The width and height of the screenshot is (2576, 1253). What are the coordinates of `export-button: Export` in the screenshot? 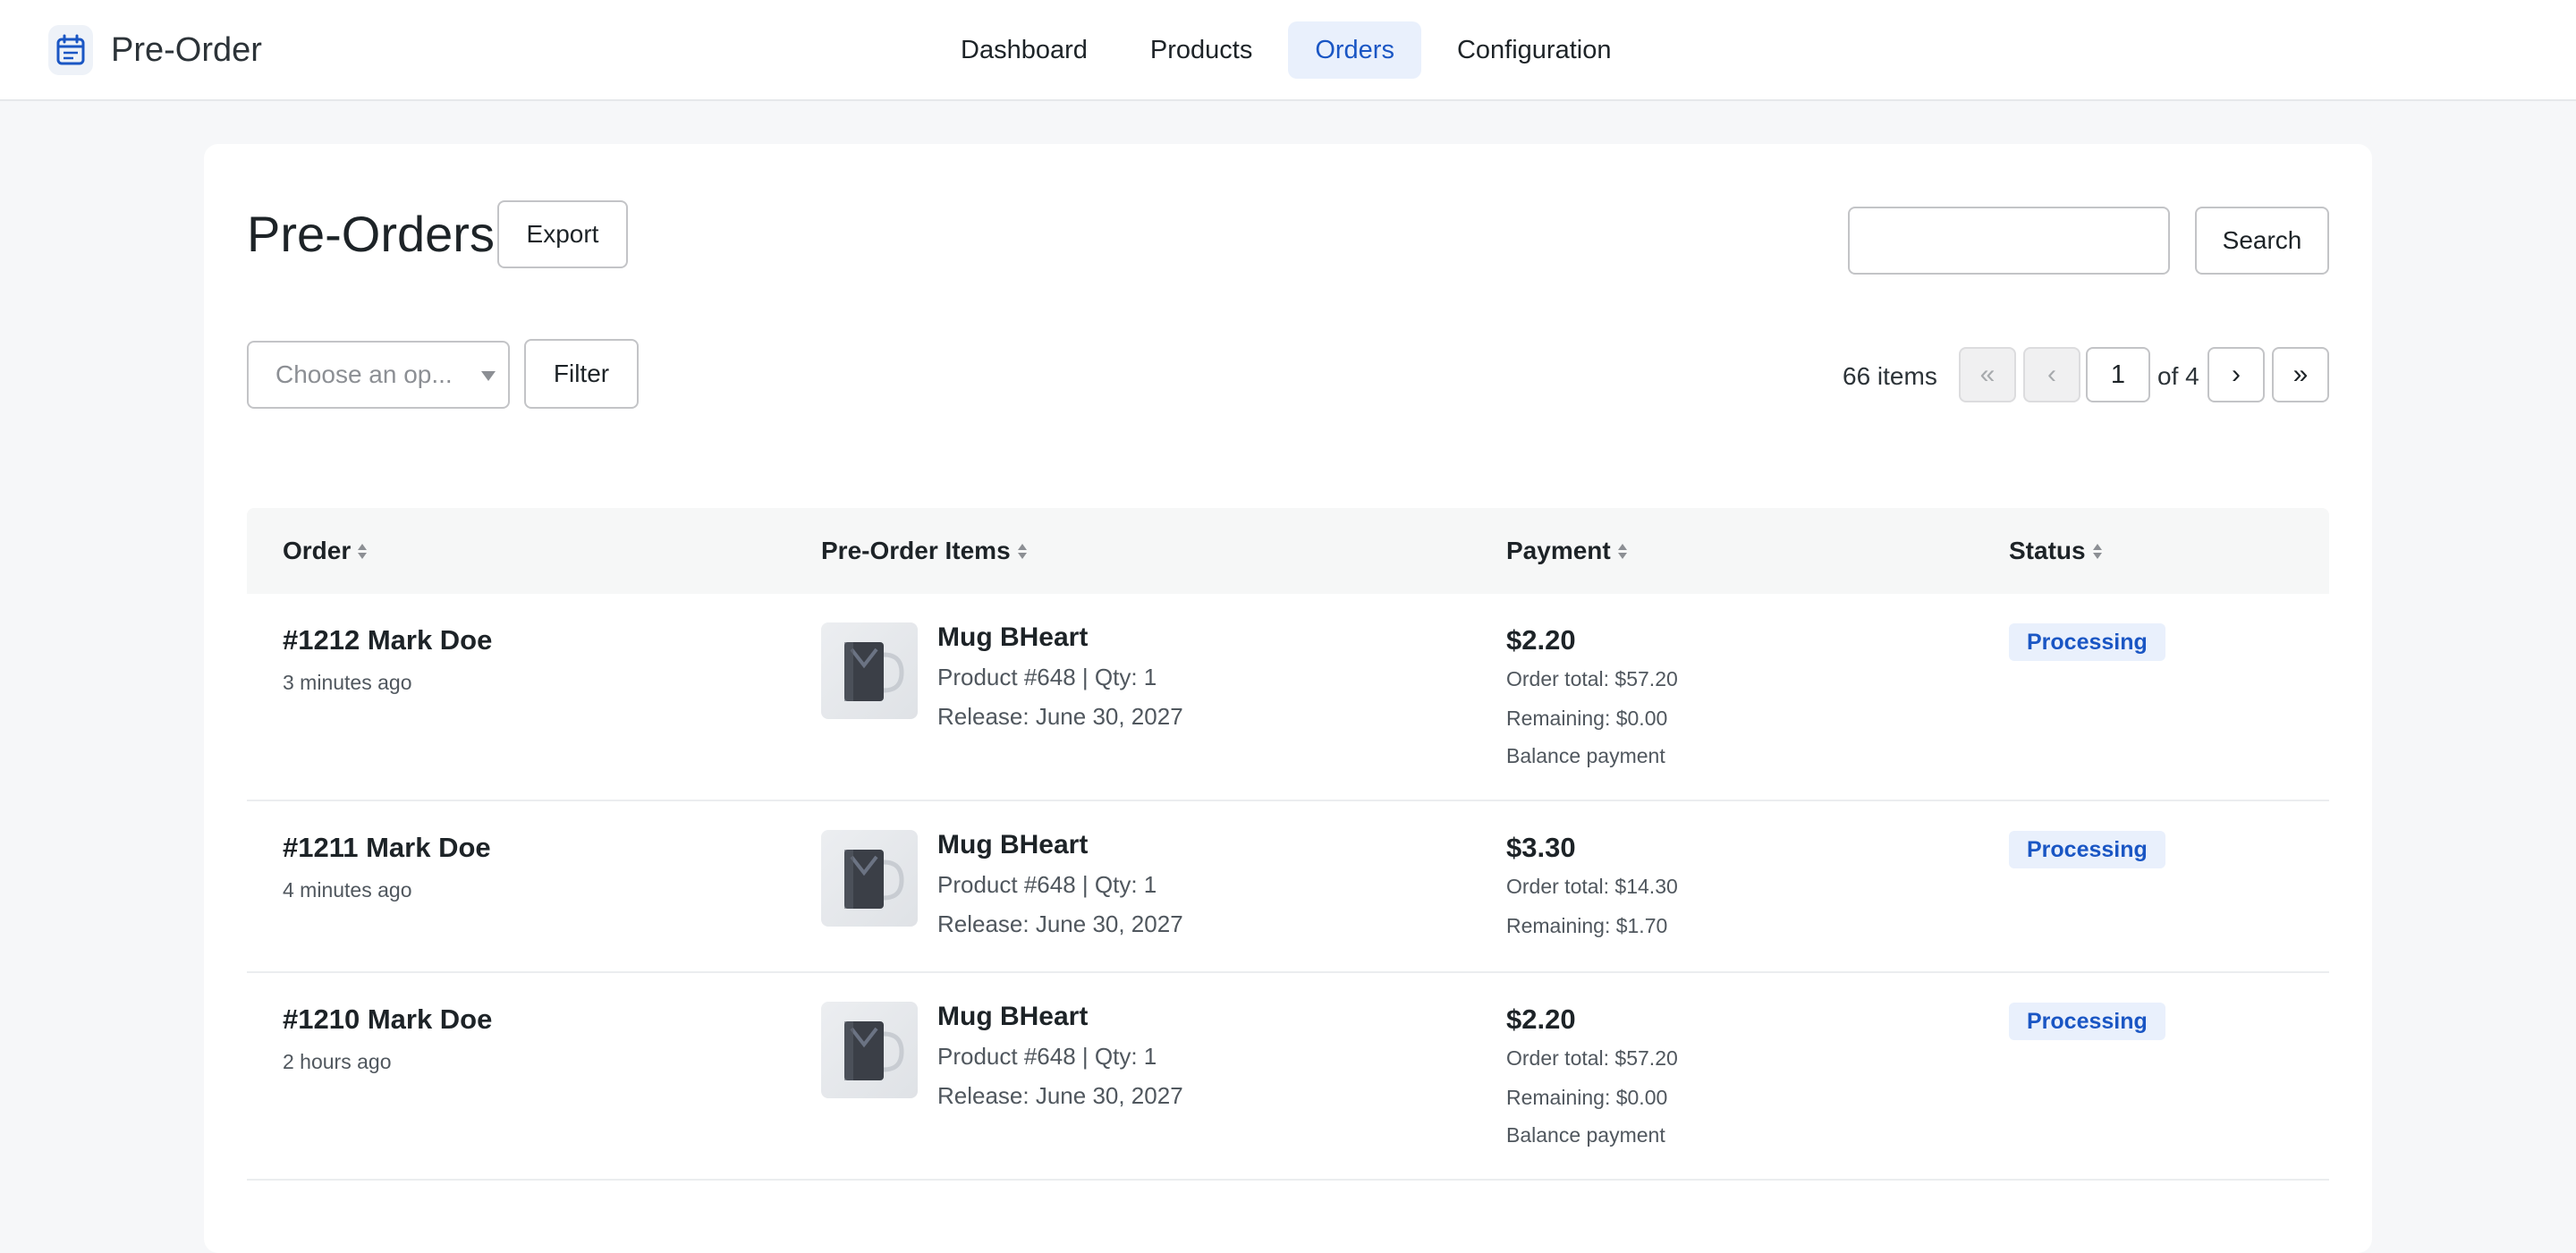 It's located at (562, 234).